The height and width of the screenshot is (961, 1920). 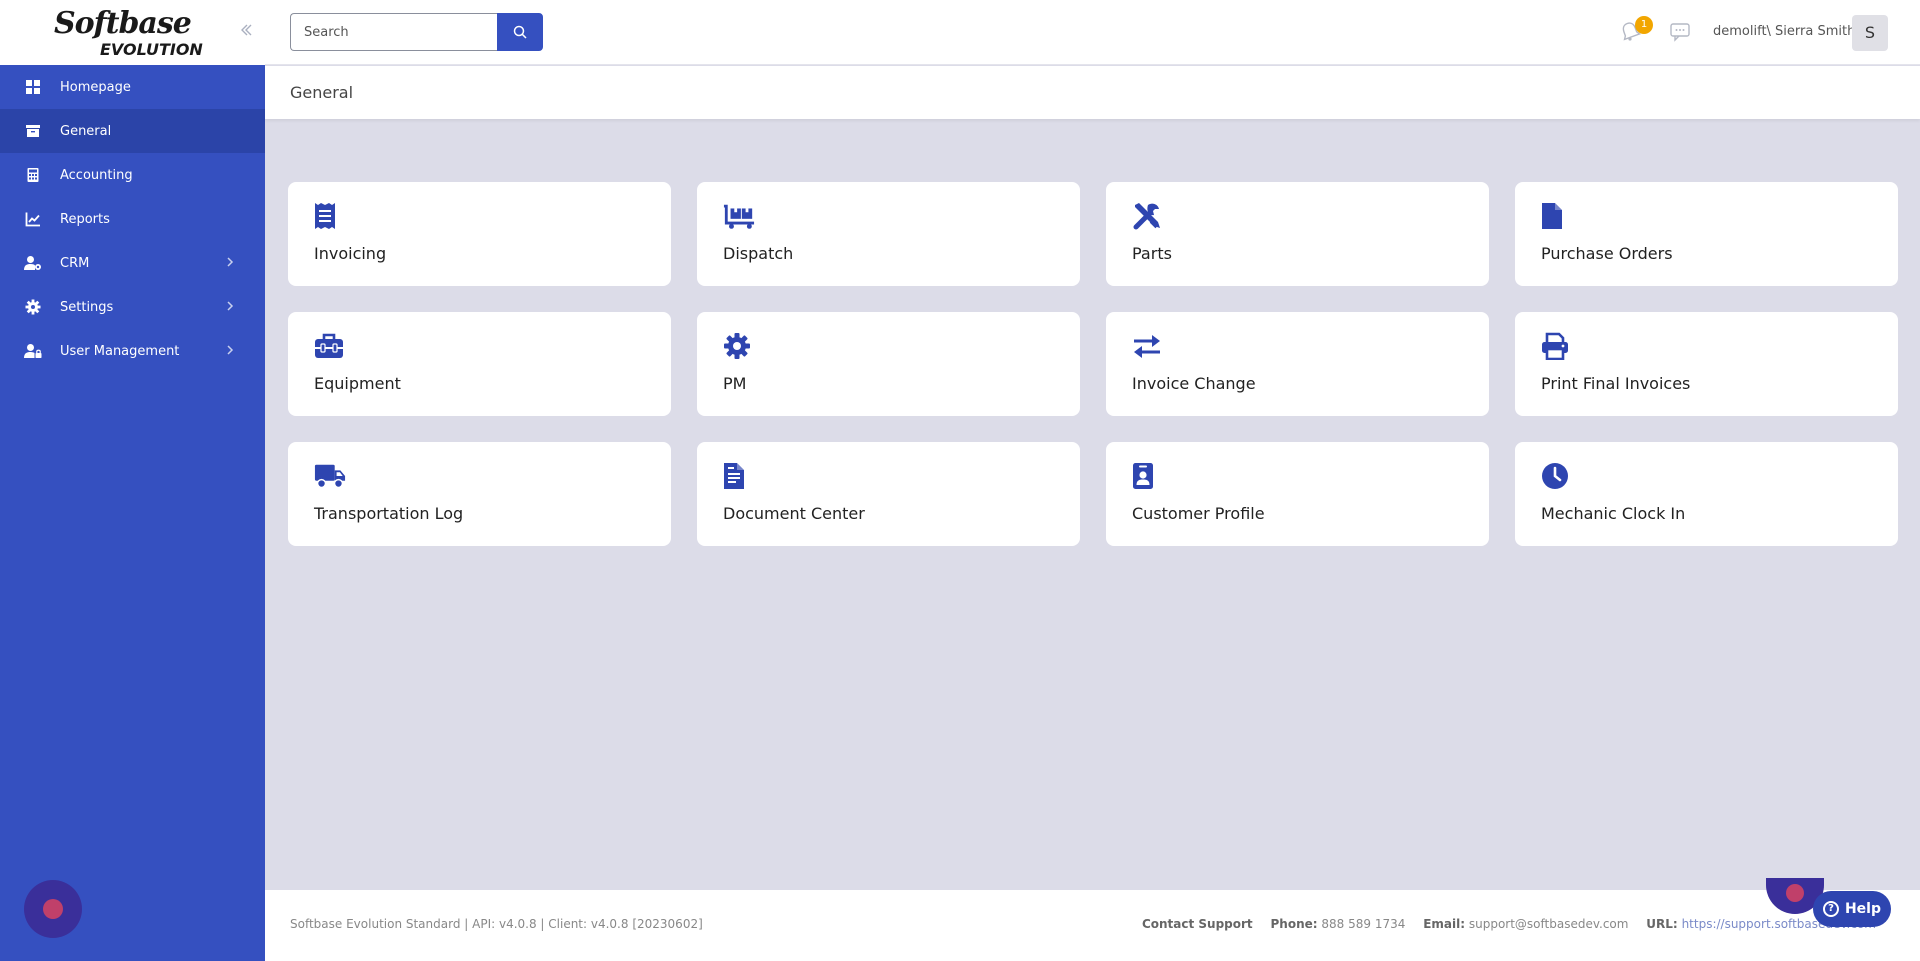 I want to click on sidebar-item-settings: Settings, so click(x=132, y=307).